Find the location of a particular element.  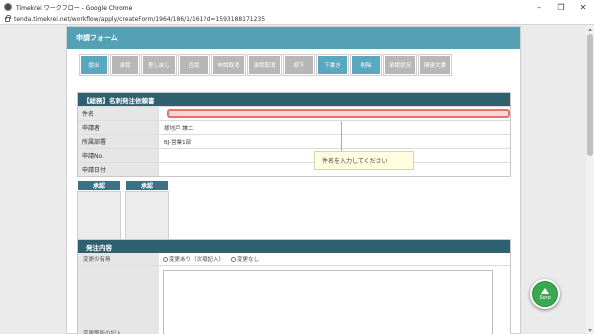

form-row-application-no: 申請No. is located at coordinates (294, 155).